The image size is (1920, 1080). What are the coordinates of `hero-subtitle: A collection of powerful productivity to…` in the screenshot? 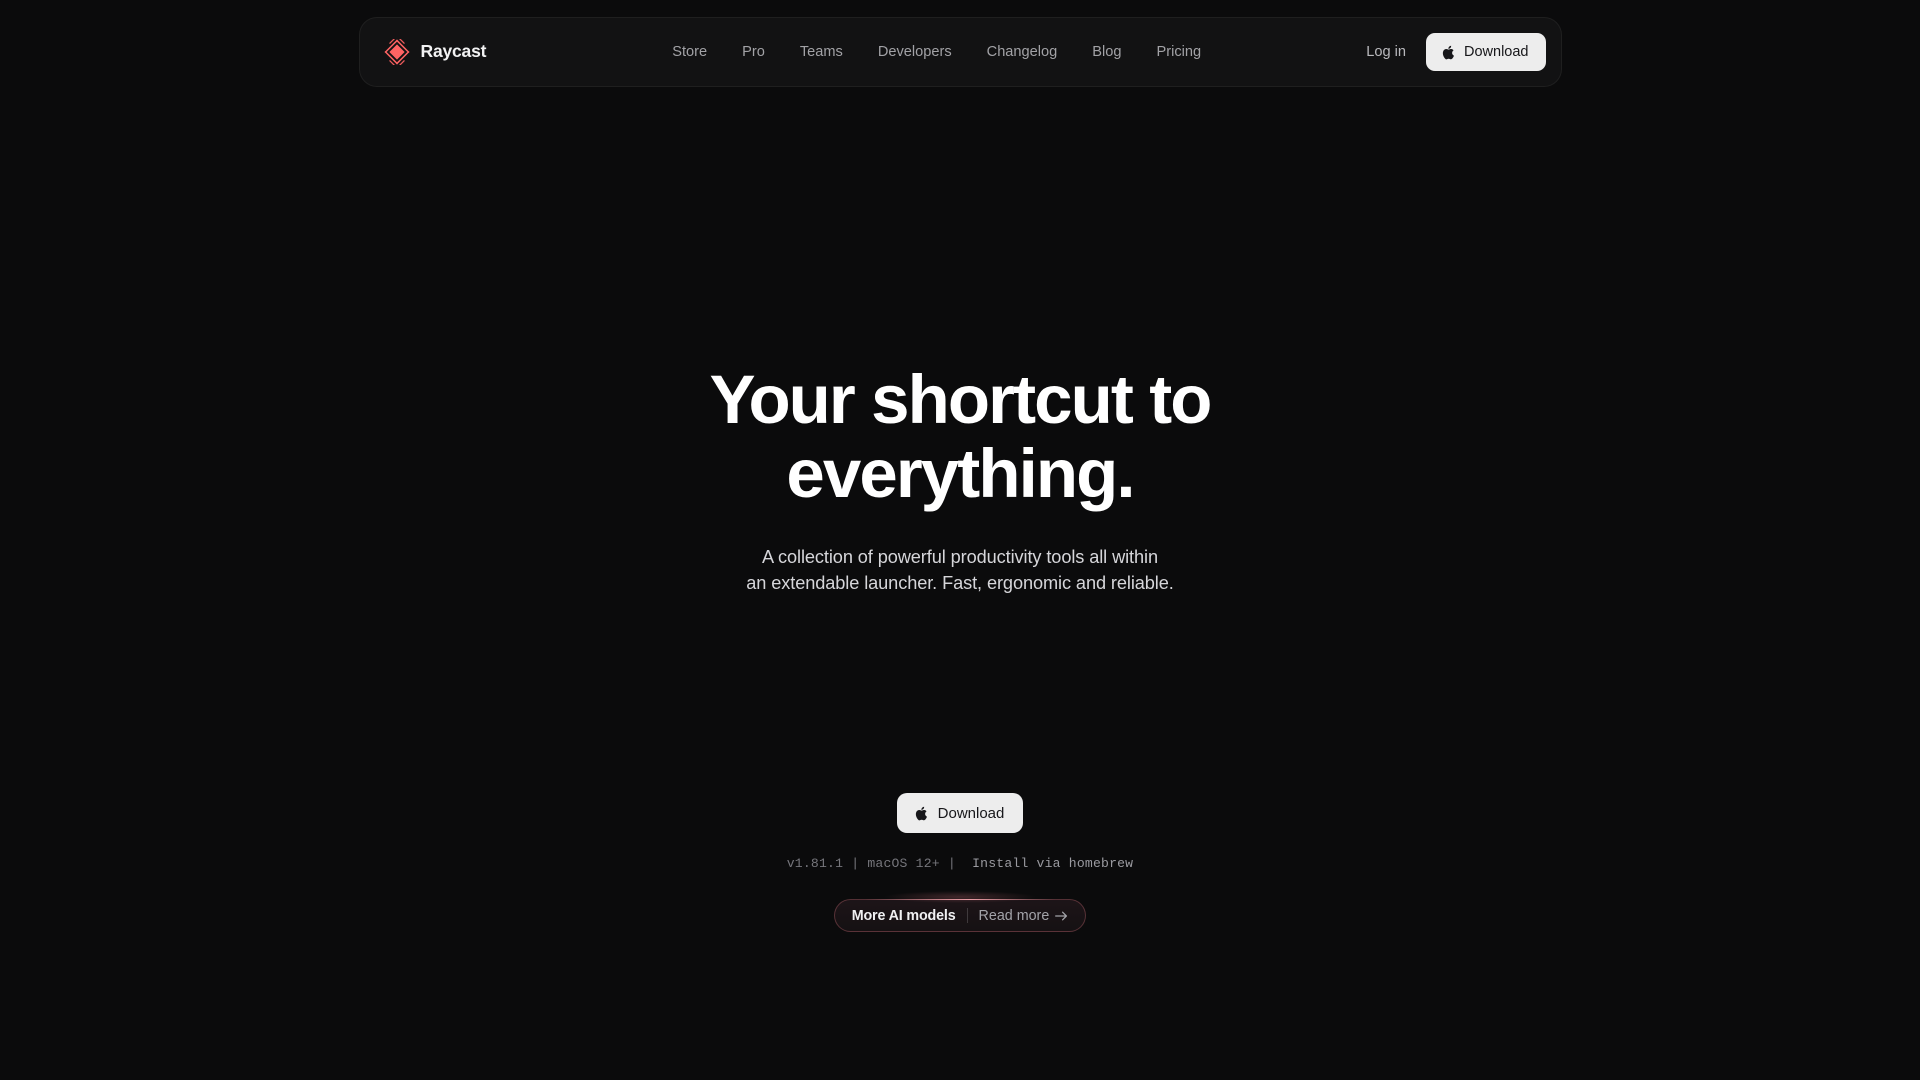 It's located at (960, 571).